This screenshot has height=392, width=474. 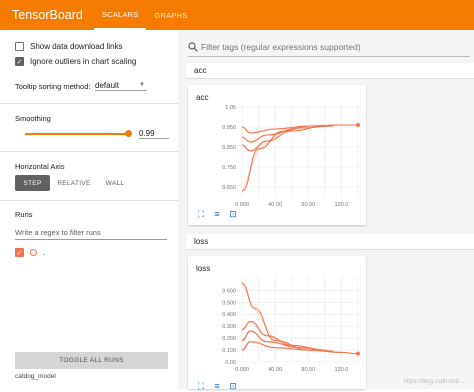 What do you see at coordinates (170, 15) in the screenshot?
I see `tab-graphs: GRAPHS` at bounding box center [170, 15].